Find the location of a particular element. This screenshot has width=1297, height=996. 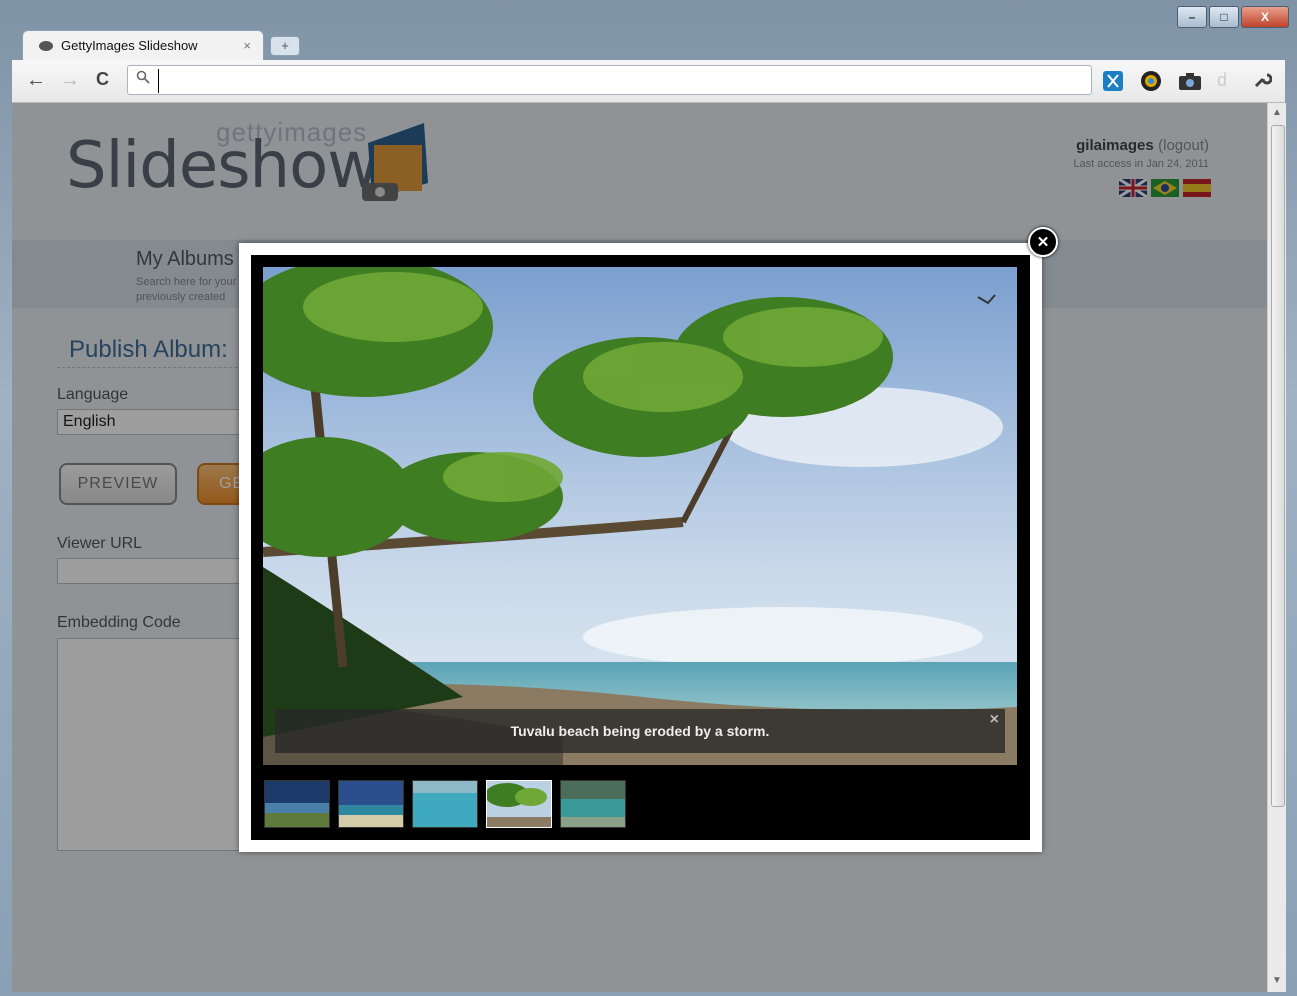

photo-caption: Tuvalu beach being eroded by a storm. × is located at coordinates (640, 731).